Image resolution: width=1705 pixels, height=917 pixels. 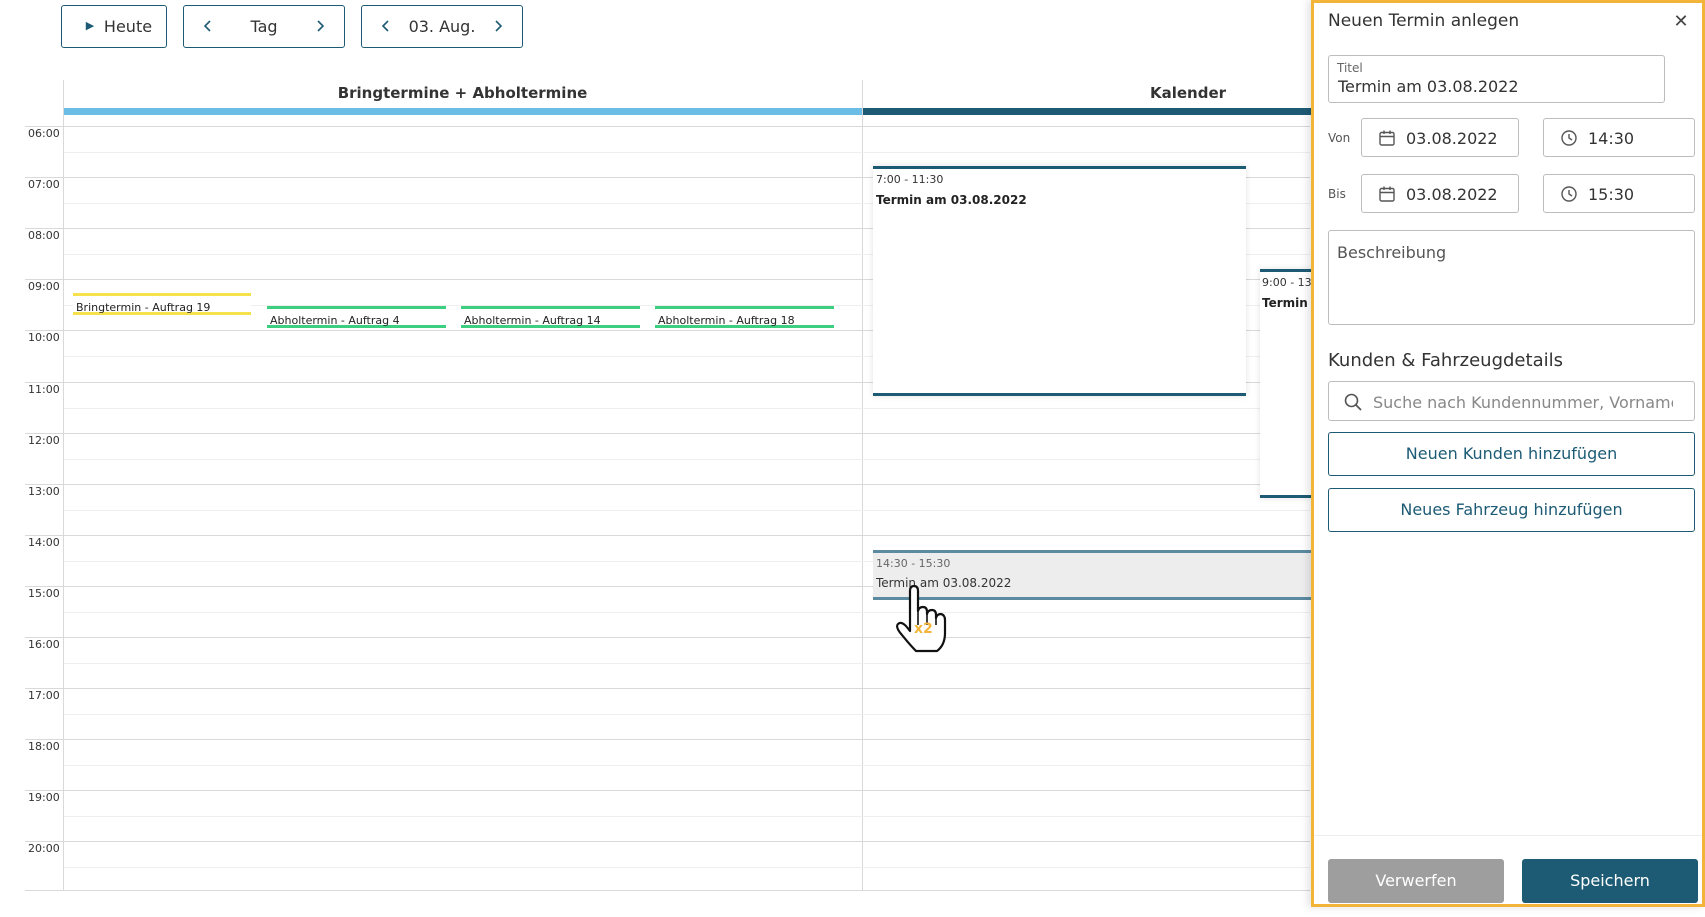 What do you see at coordinates (44, 593) in the screenshot?
I see `time-label: 15:00` at bounding box center [44, 593].